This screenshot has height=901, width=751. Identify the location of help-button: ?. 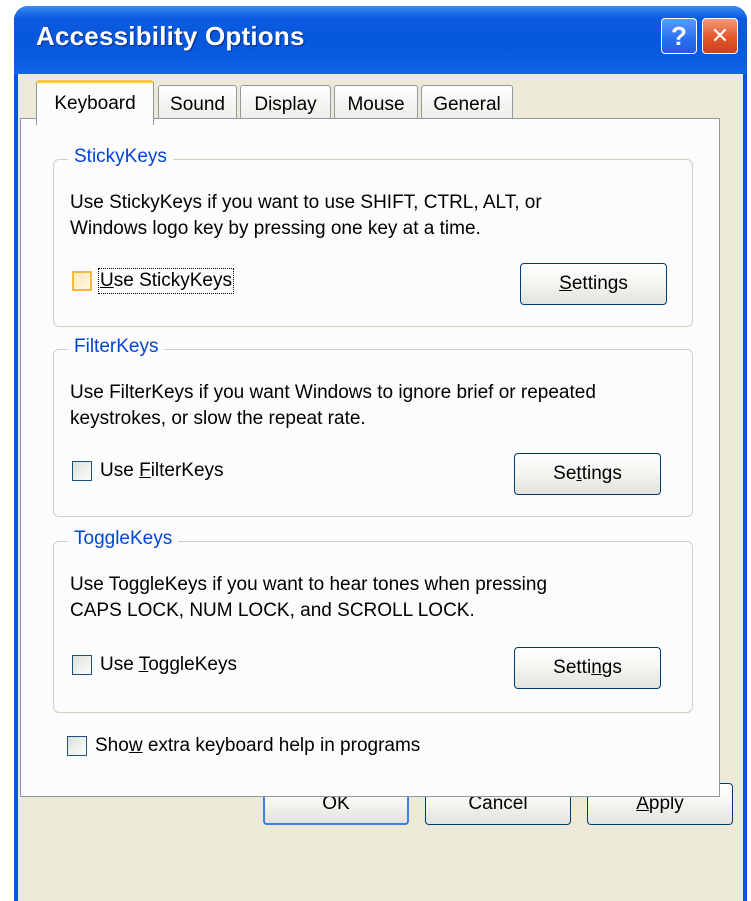
(679, 36).